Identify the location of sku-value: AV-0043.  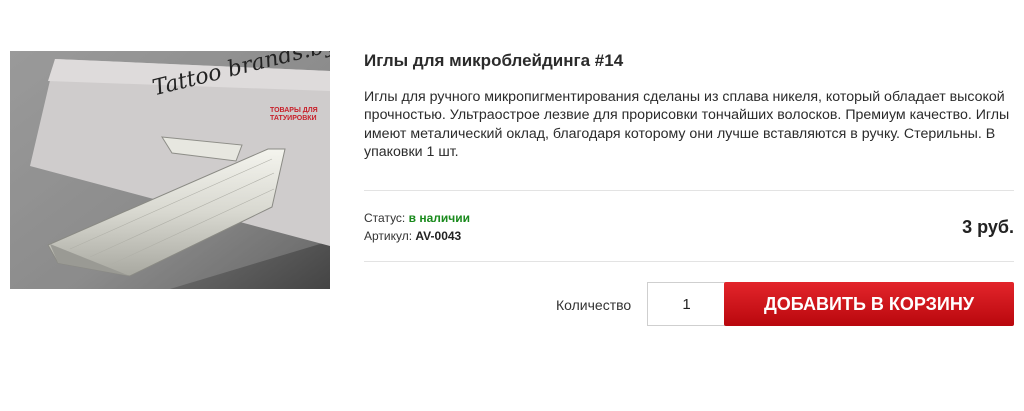
(438, 236).